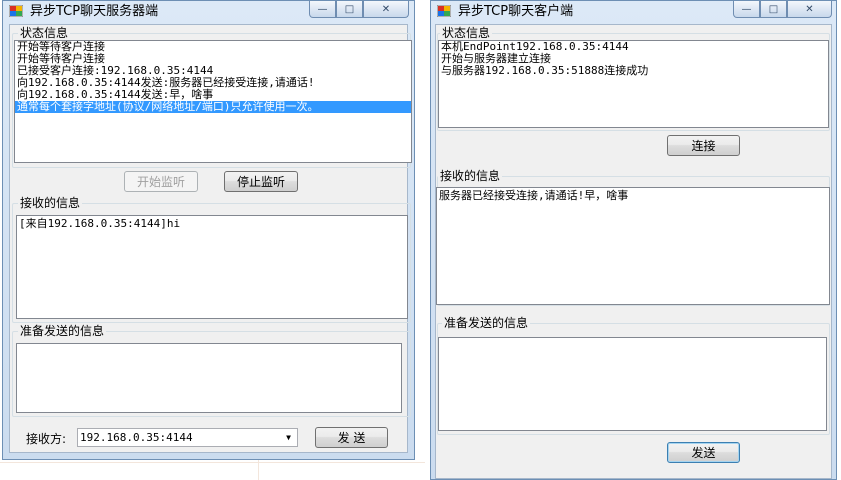  What do you see at coordinates (261, 181) in the screenshot?
I see `stop-listen-button: 停止监听` at bounding box center [261, 181].